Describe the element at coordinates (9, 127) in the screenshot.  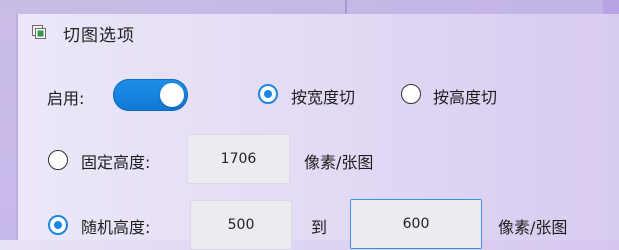
I see `left-strip` at that location.